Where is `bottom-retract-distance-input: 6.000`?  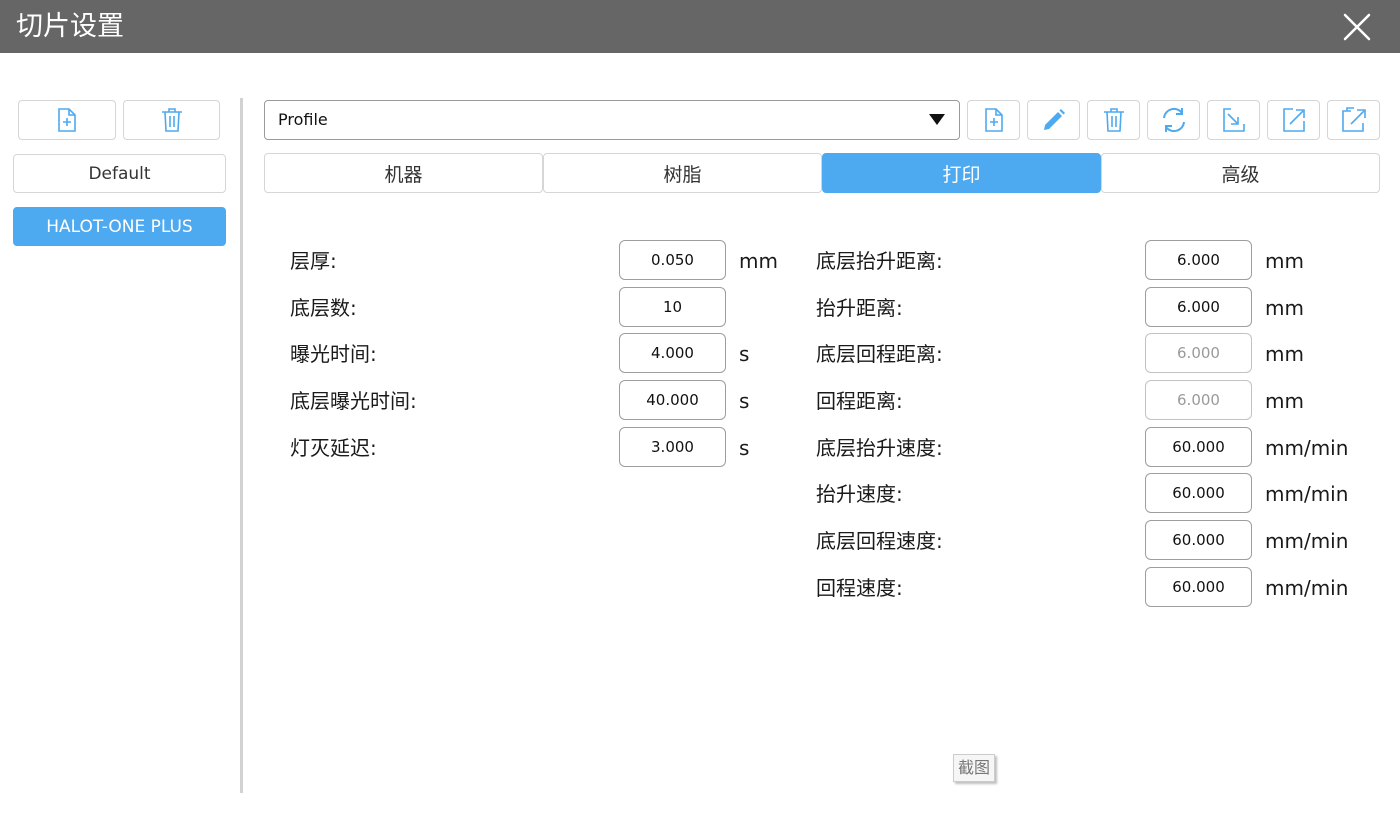 bottom-retract-distance-input: 6.000 is located at coordinates (1198, 353).